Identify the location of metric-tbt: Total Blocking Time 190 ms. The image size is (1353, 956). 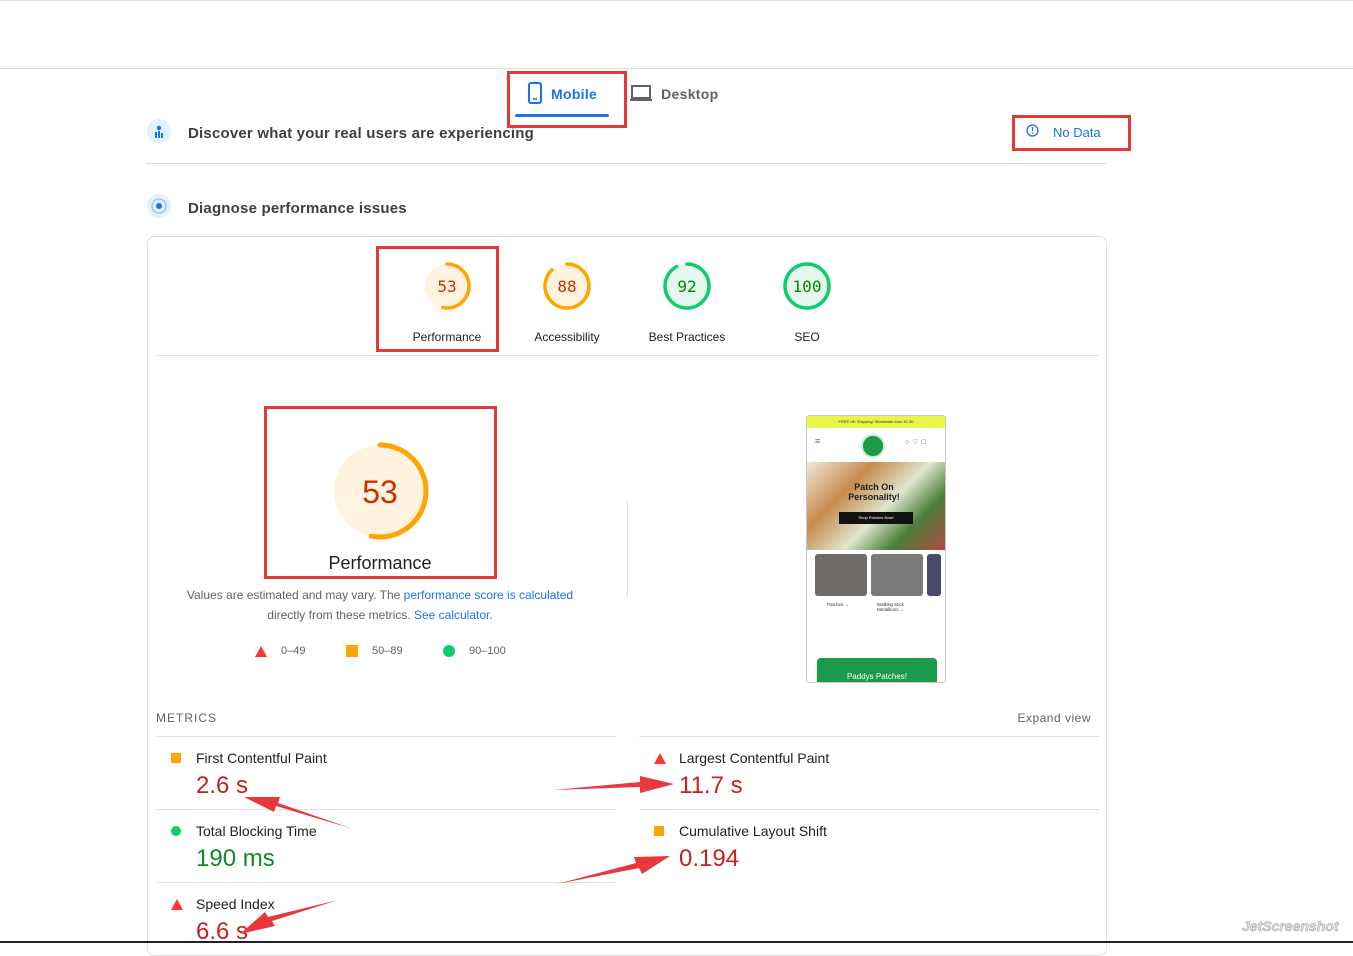
(386, 845).